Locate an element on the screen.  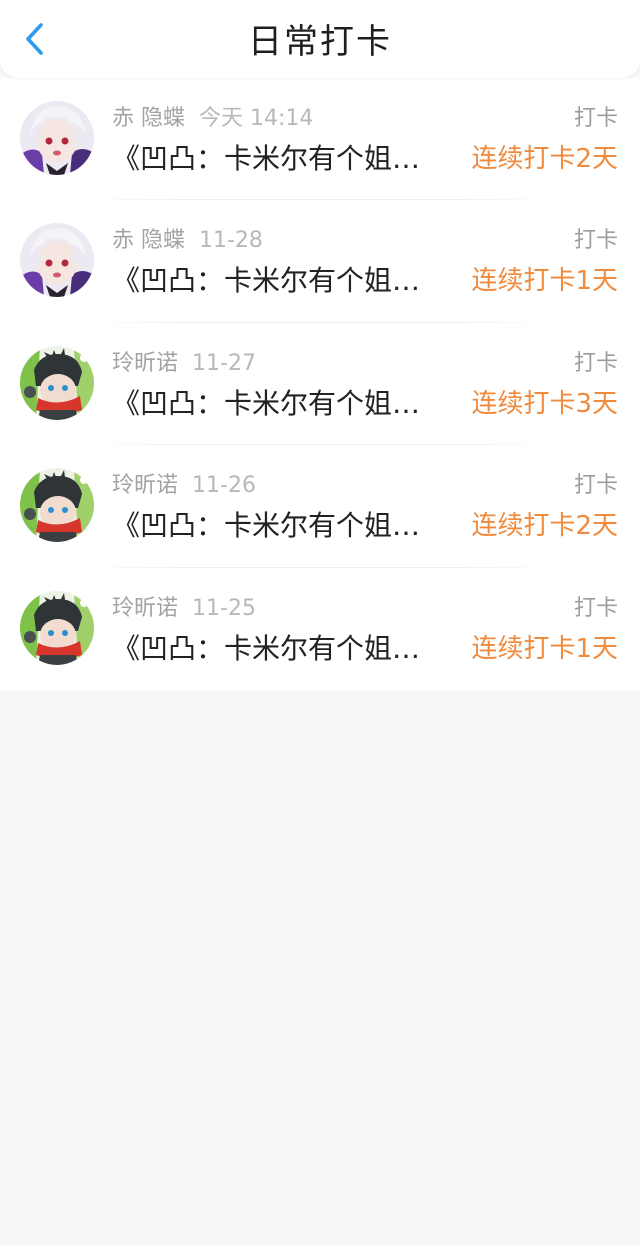
item-date: 今天 14:14 is located at coordinates (256, 118).